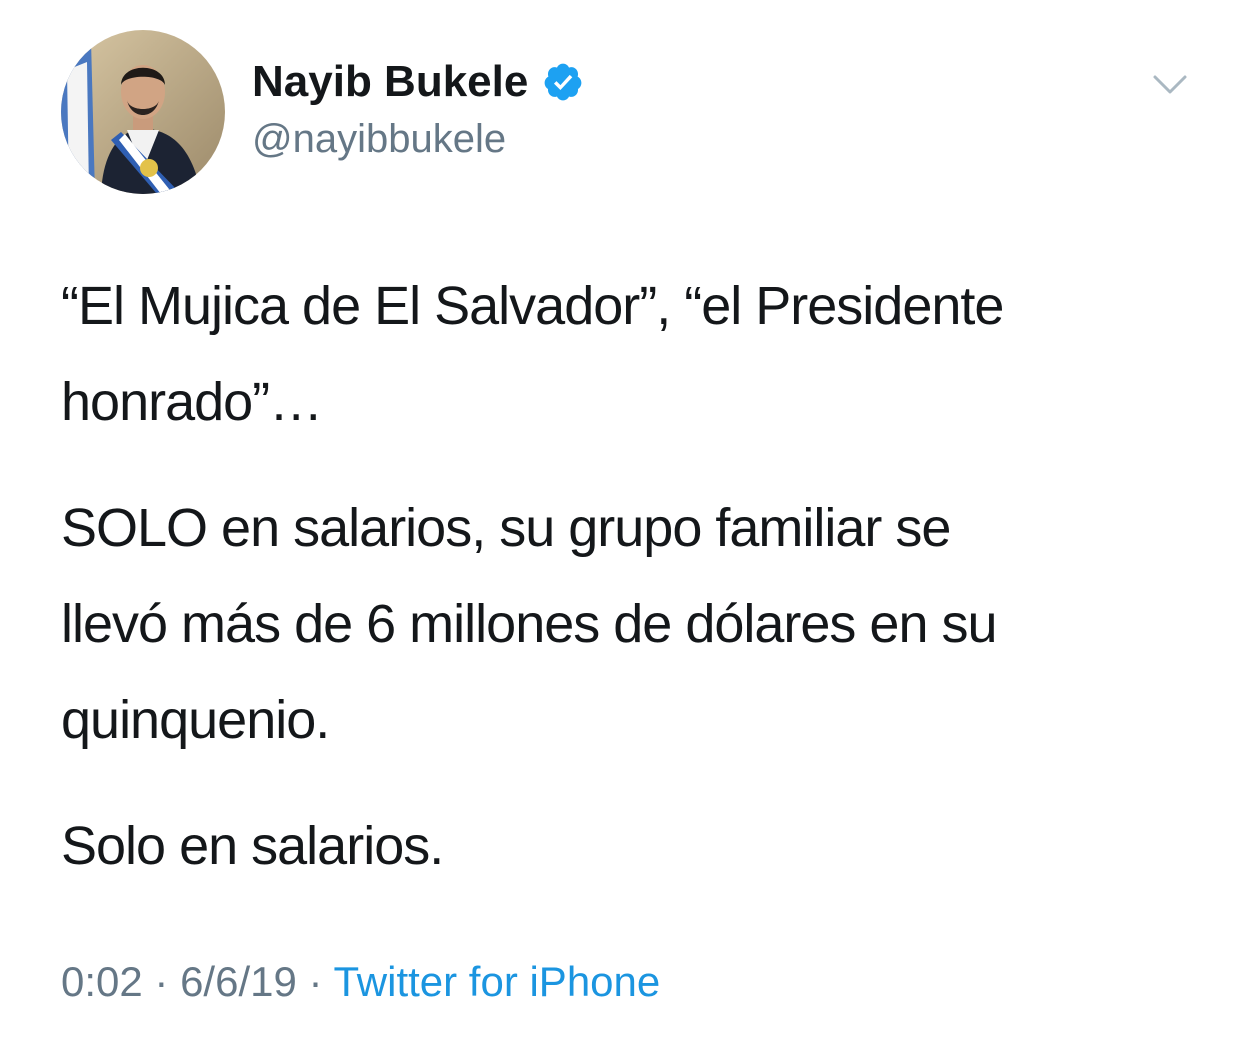 The width and height of the screenshot is (1242, 1052). I want to click on avatar, so click(143, 112).